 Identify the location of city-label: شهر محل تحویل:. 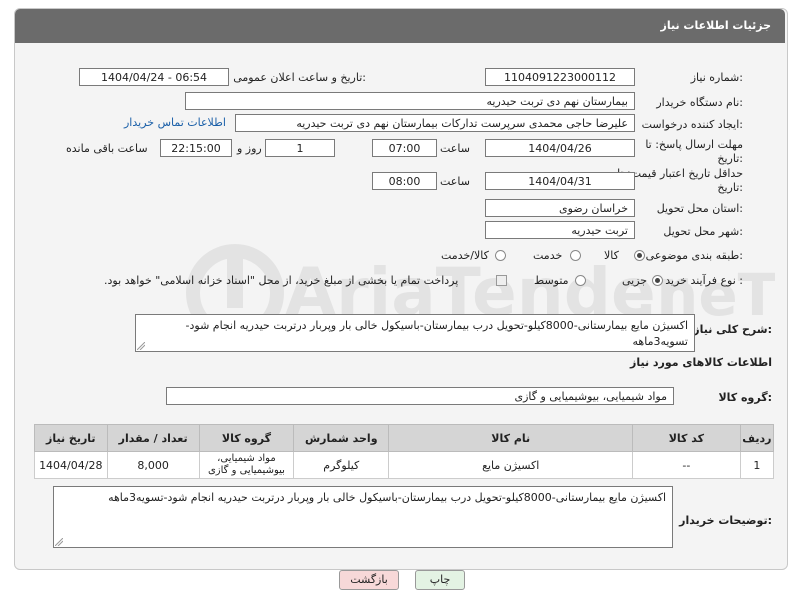
(703, 231).